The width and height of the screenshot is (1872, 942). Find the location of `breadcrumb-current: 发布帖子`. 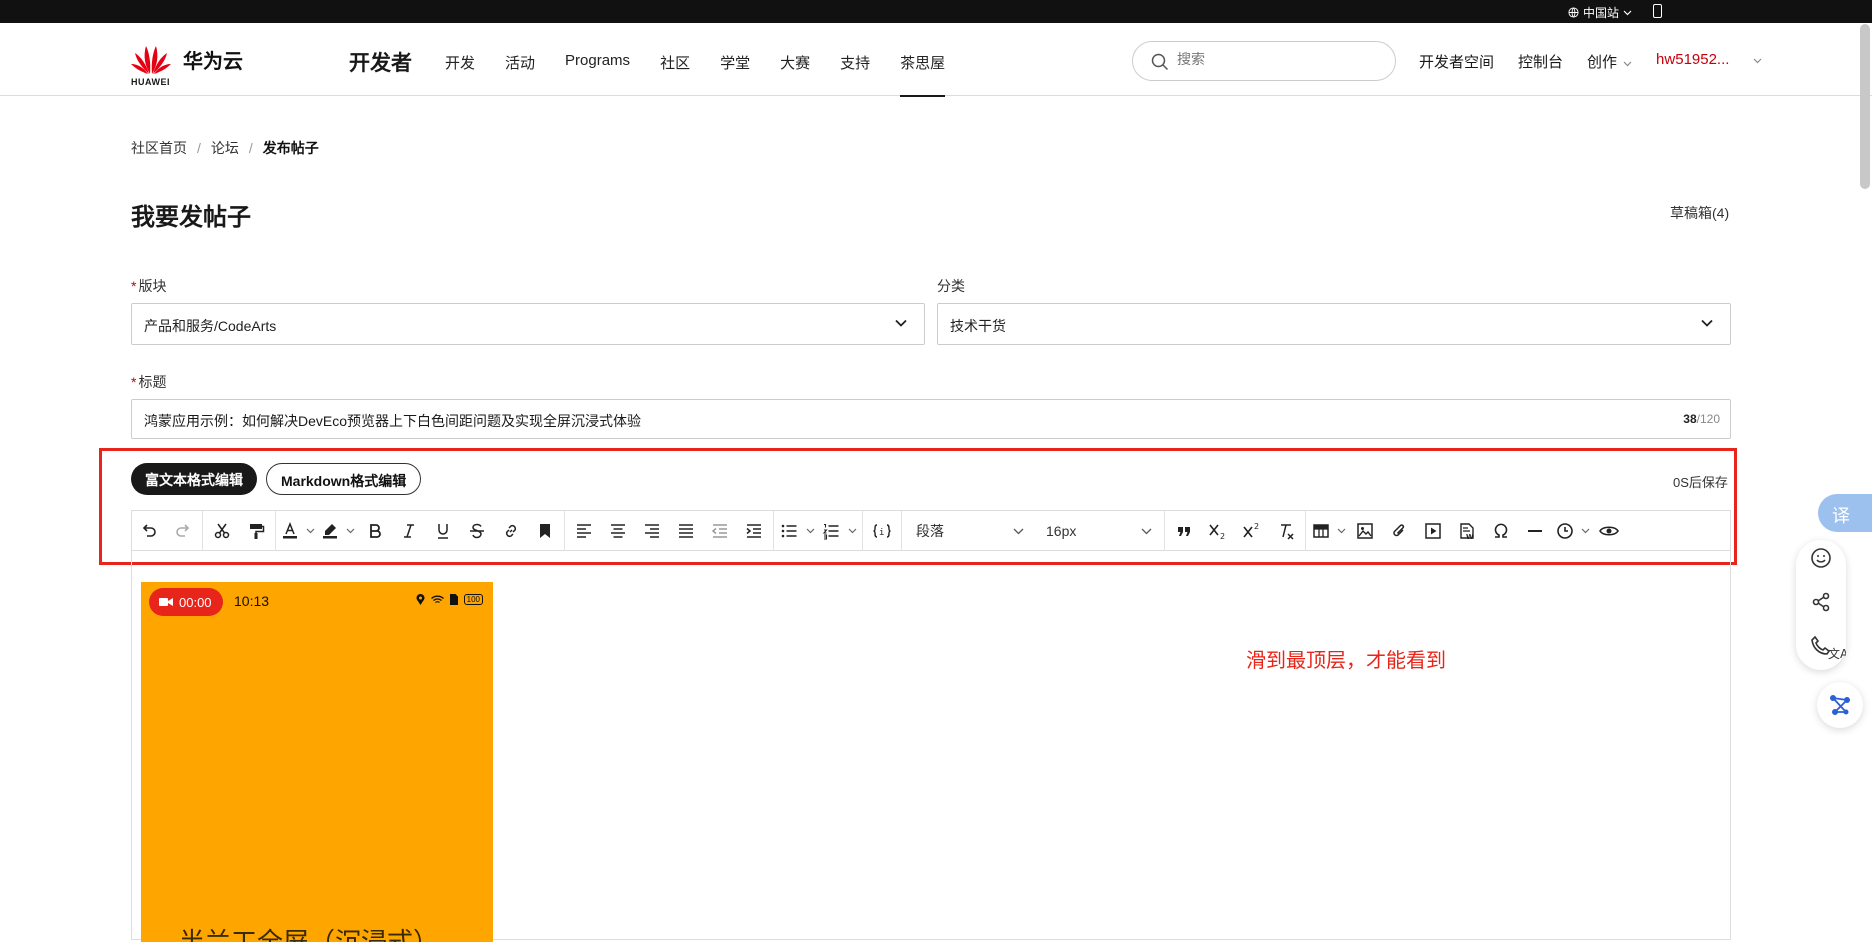

breadcrumb-current: 发布帖子 is located at coordinates (290, 148).